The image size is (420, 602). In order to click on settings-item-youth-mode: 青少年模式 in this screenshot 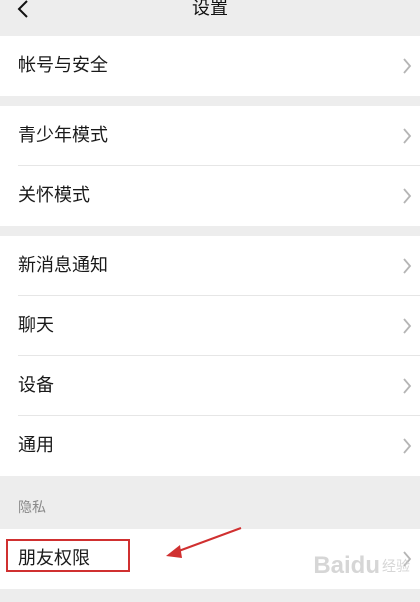, I will do `click(210, 136)`.